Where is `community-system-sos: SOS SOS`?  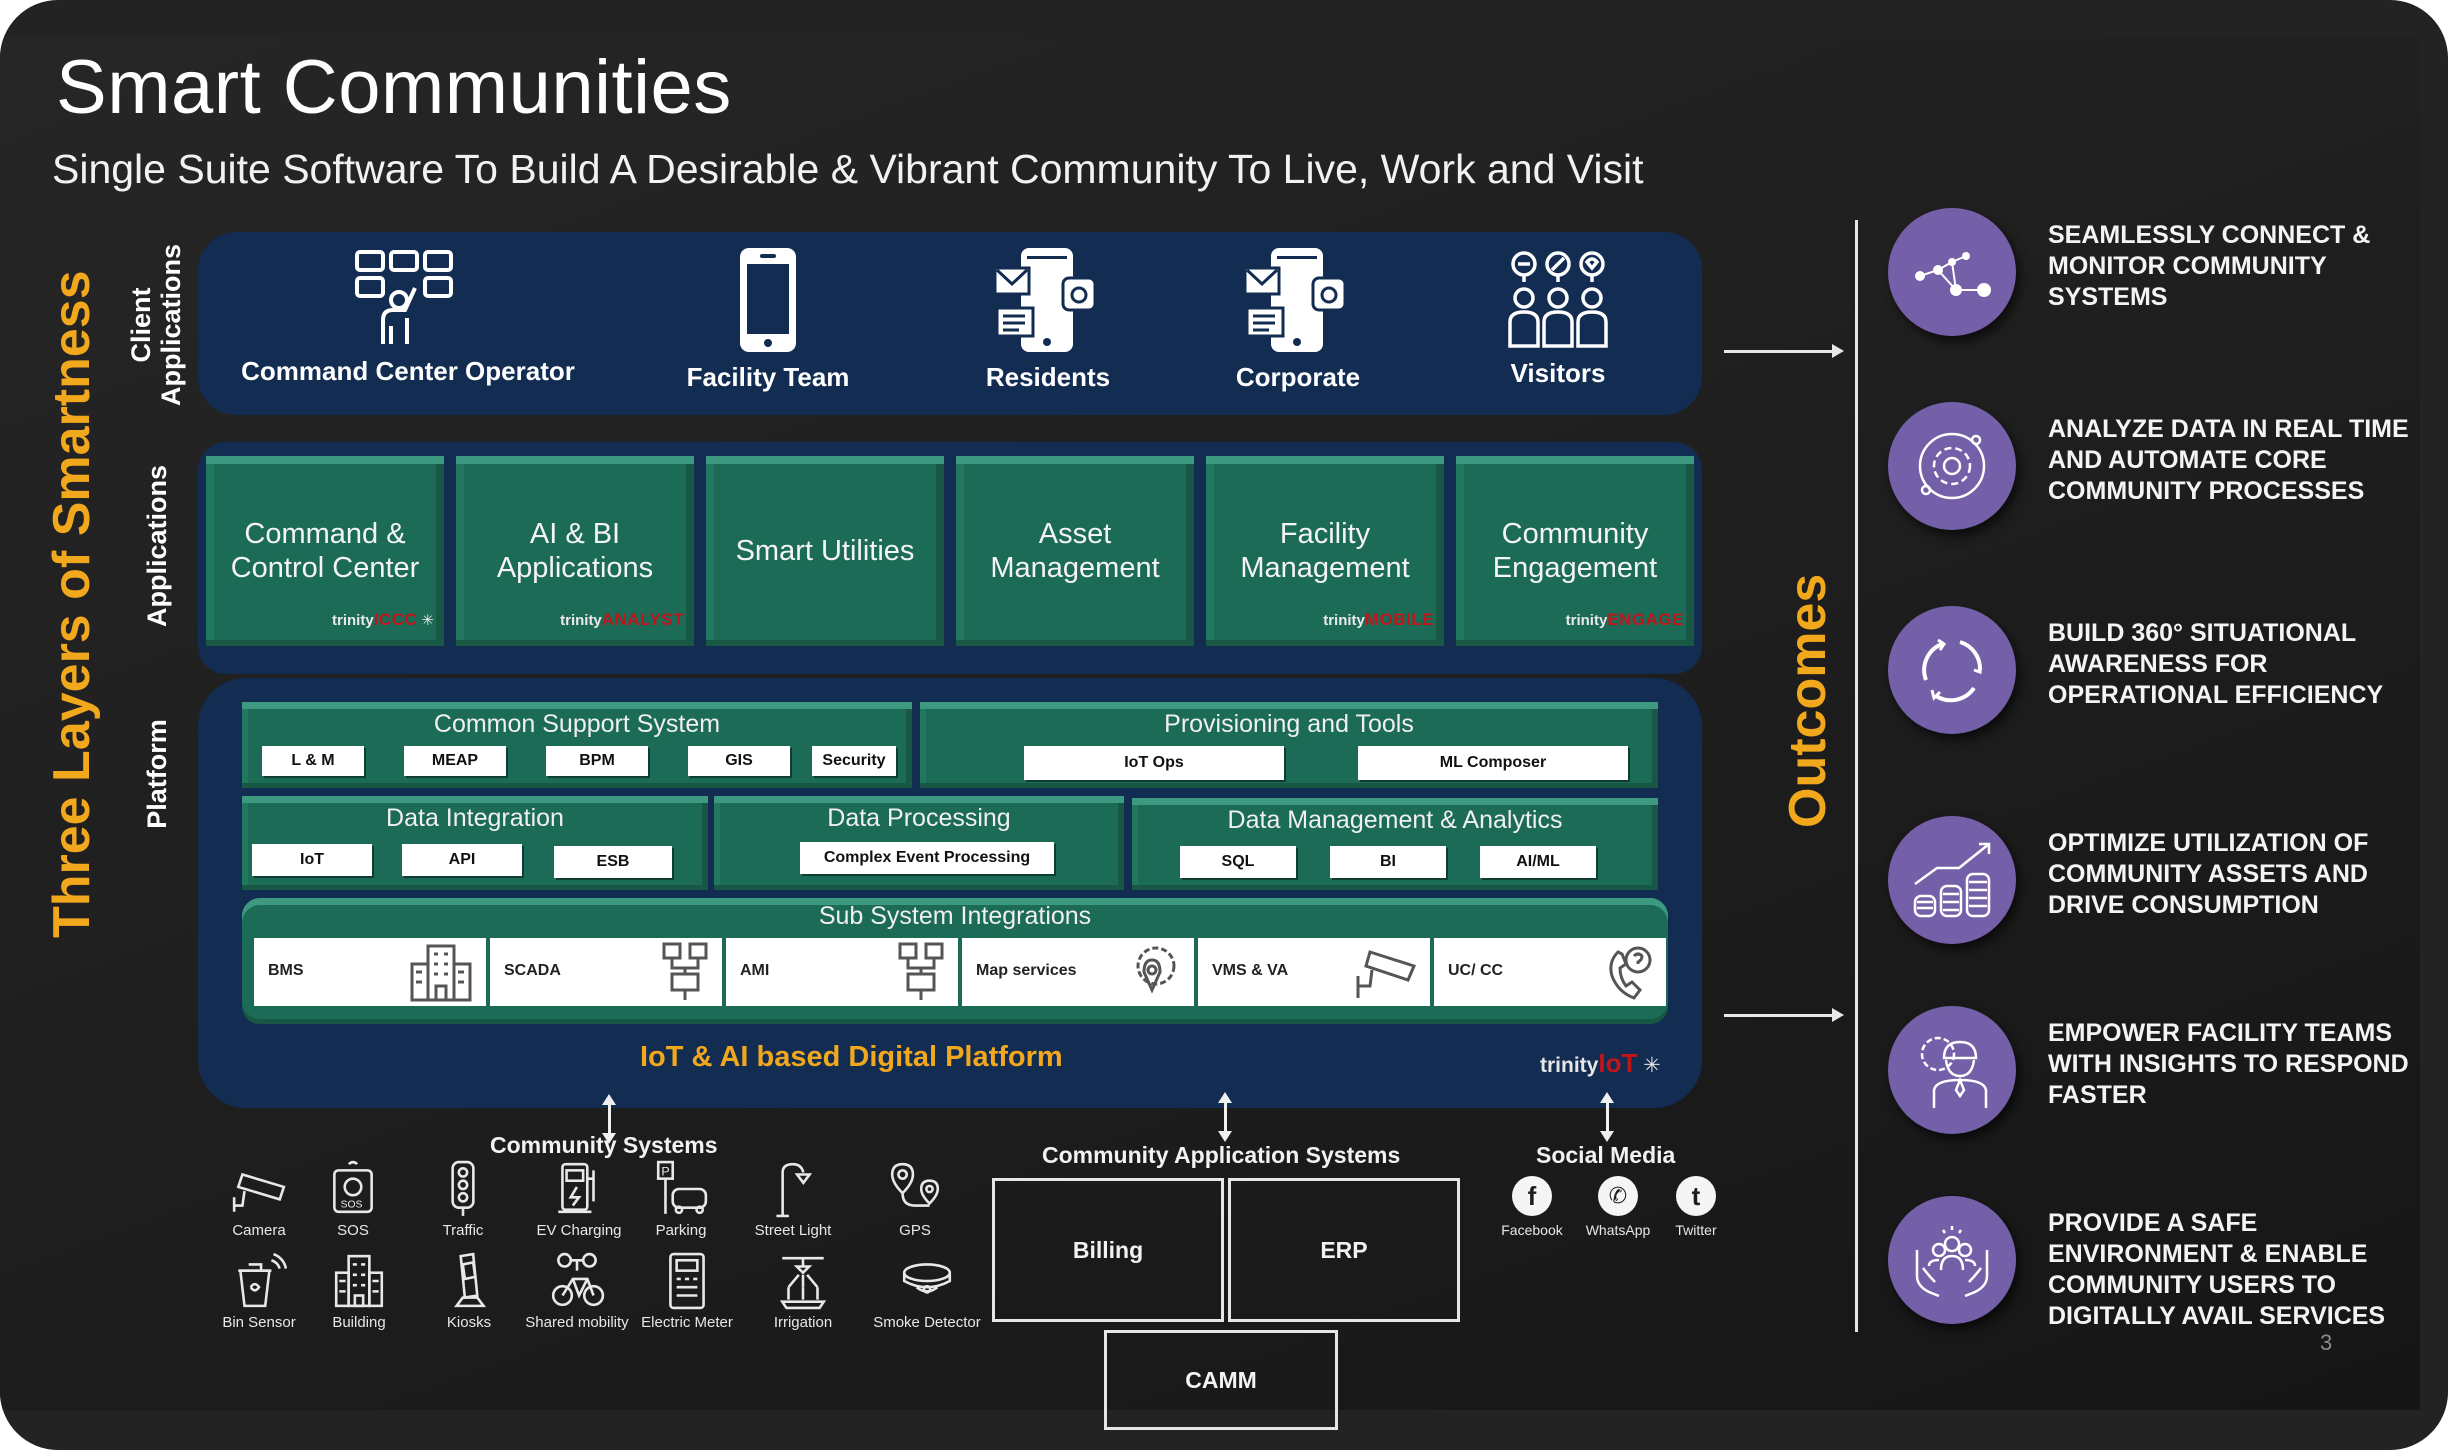
community-system-sos: SOS SOS is located at coordinates (353, 1199).